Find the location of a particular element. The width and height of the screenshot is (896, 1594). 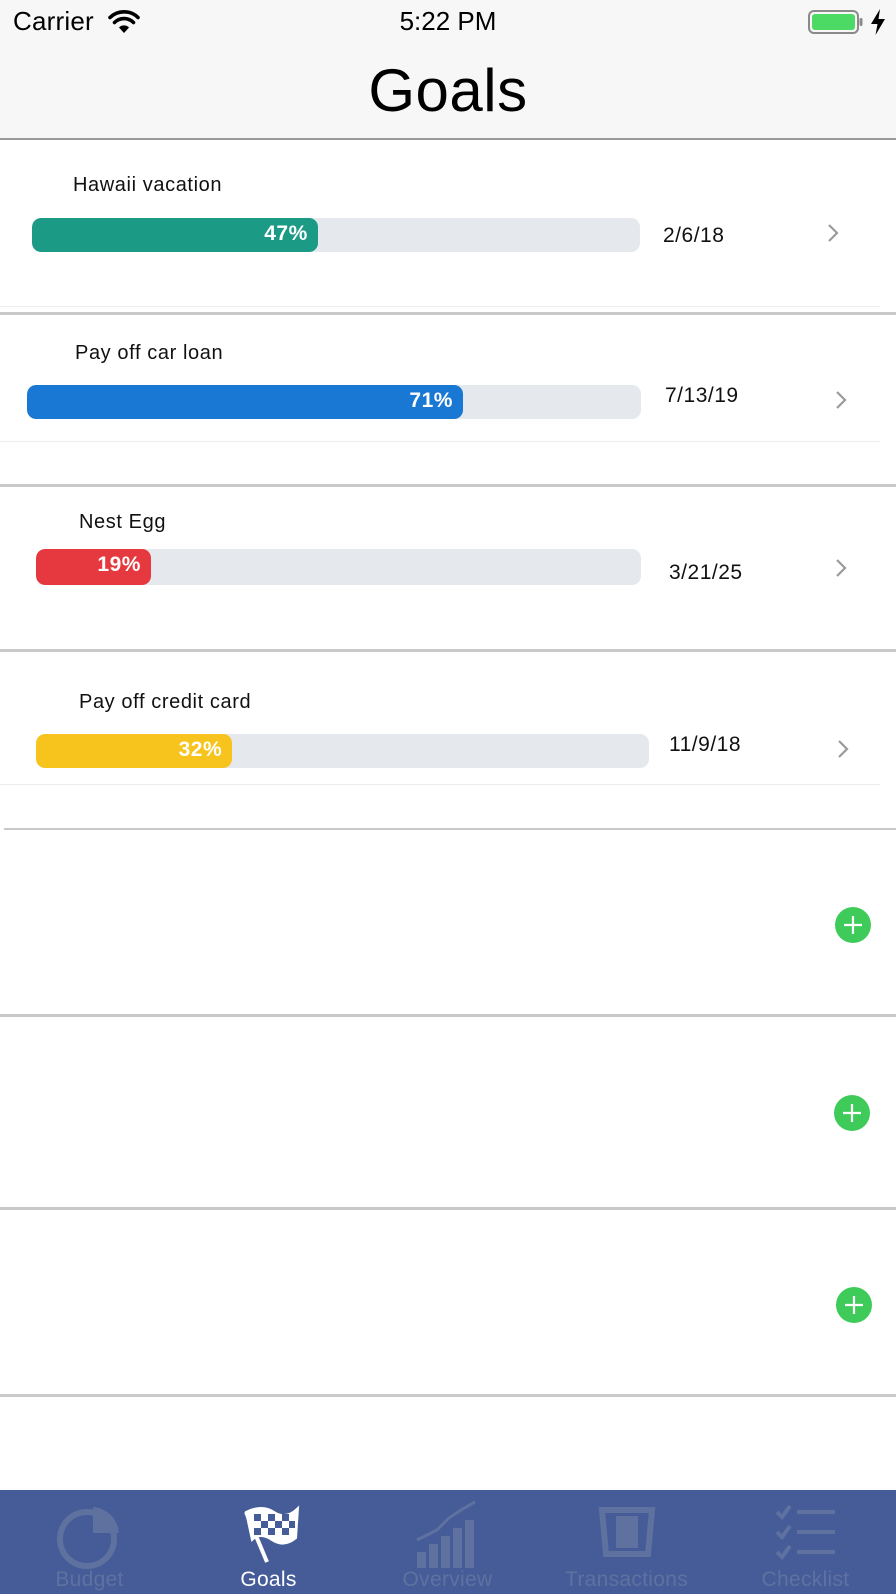

goal-progress-bar: 32% is located at coordinates (342, 751).